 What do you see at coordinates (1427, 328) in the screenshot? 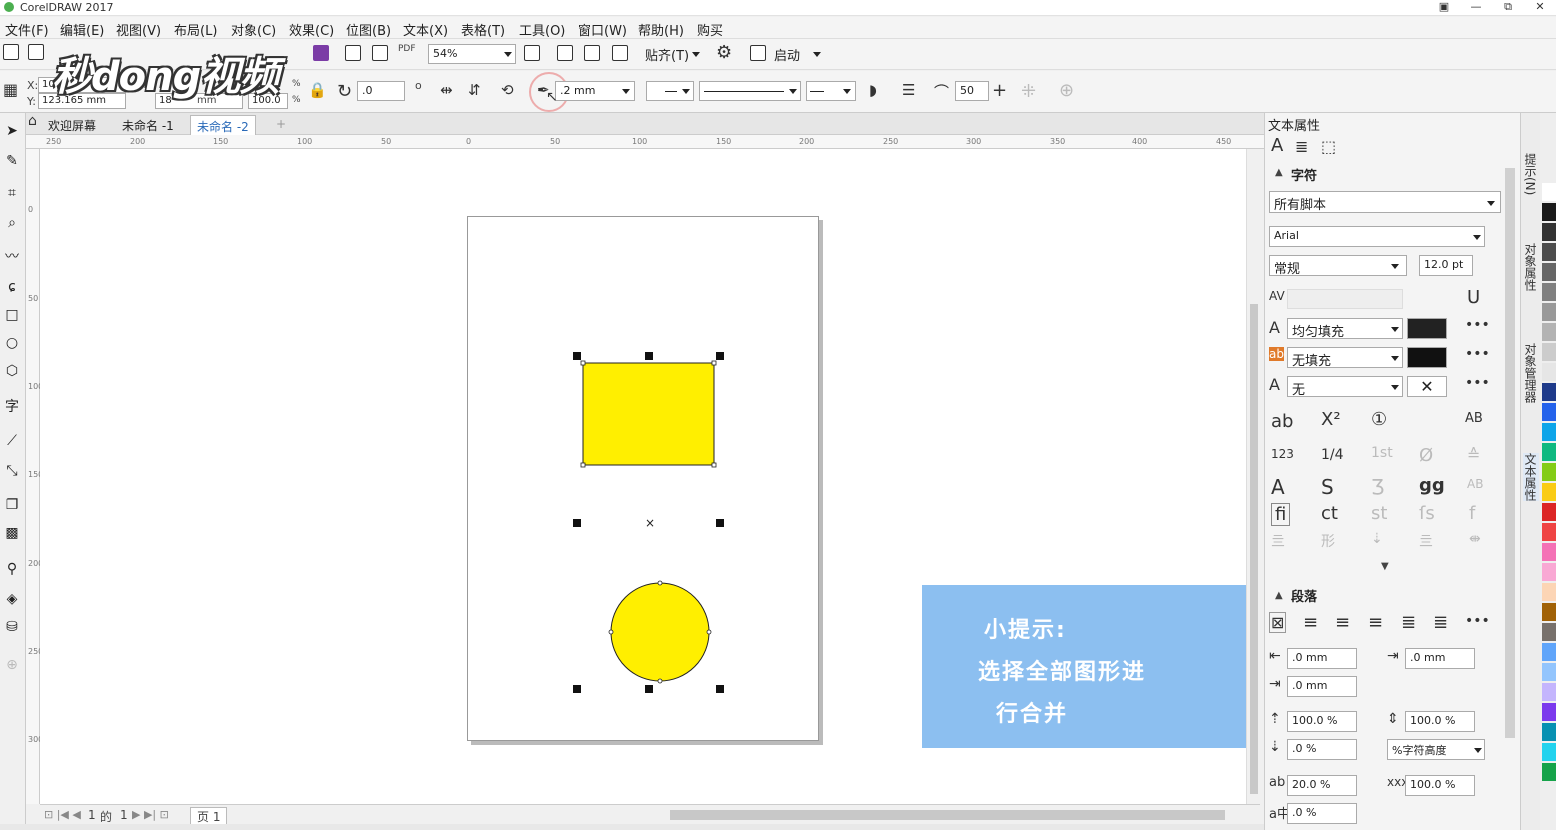
I see `fill-color-swatch` at bounding box center [1427, 328].